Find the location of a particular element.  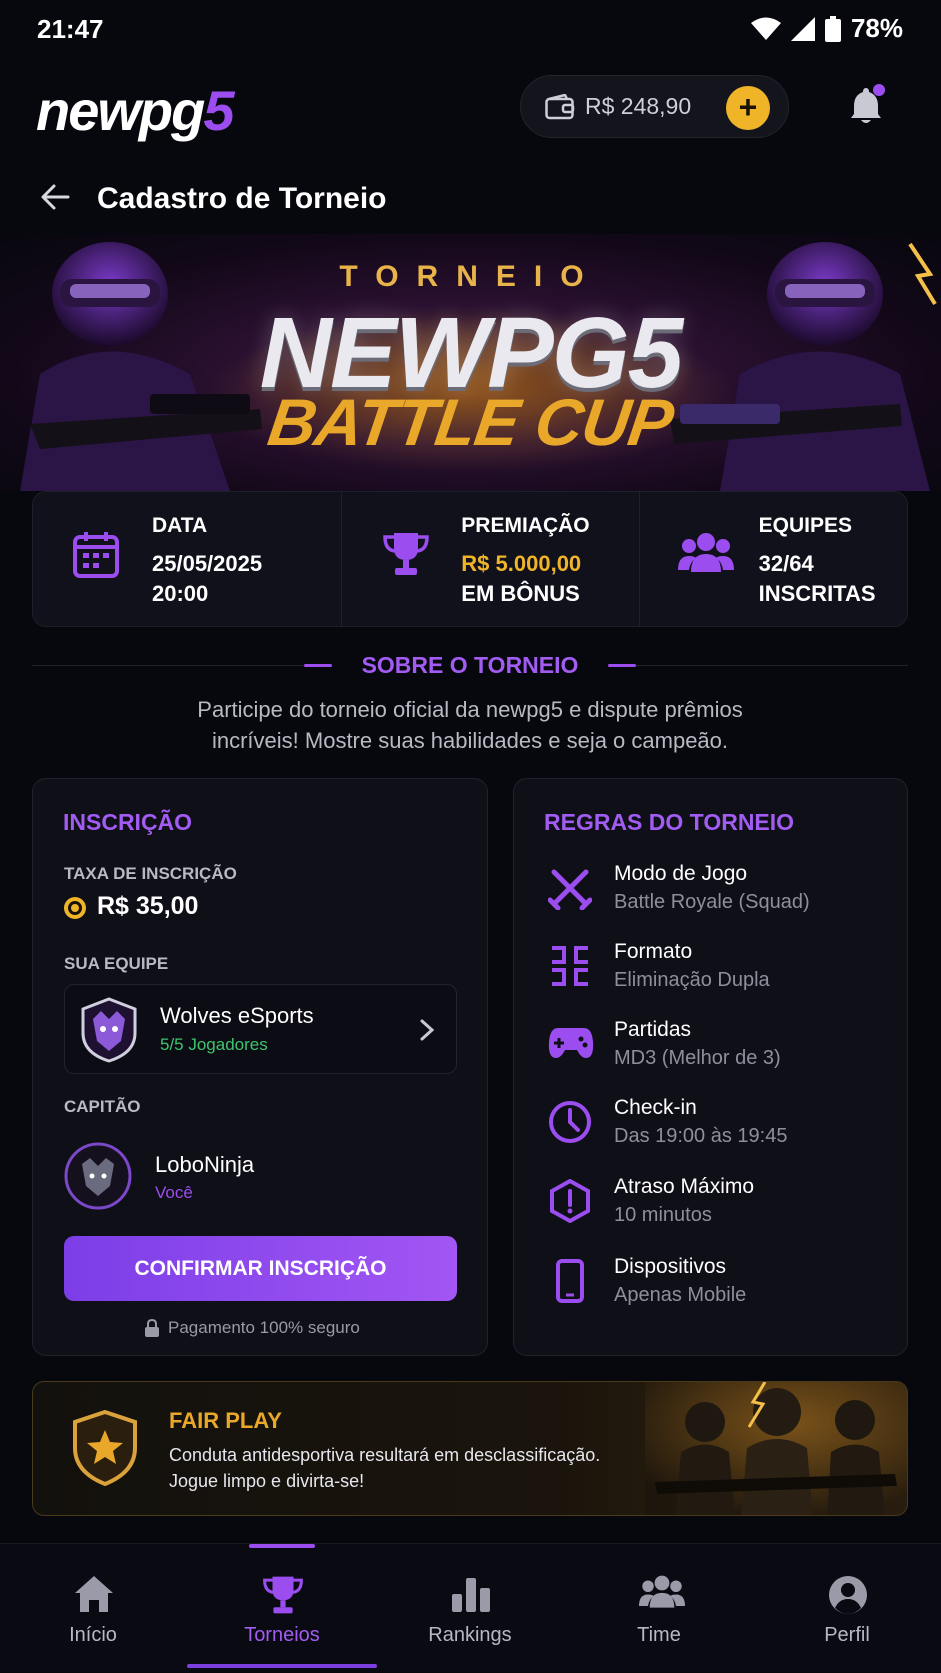

stat-prize: PREMIAÇÃO R$ 5.000,00 EM BÔNUS is located at coordinates (491, 559).